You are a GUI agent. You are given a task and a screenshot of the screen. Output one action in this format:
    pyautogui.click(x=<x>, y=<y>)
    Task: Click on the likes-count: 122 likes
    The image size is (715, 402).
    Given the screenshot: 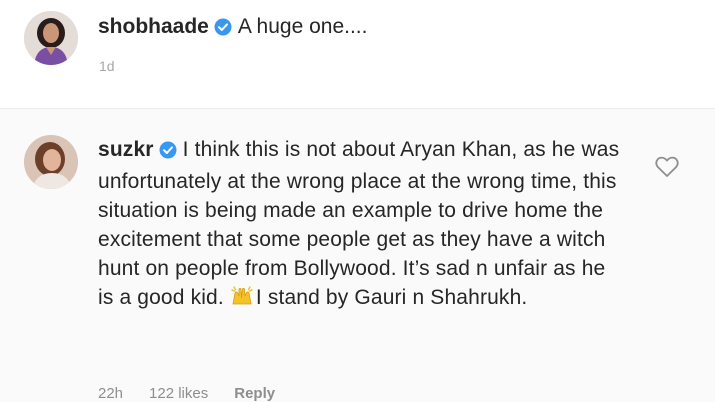 What is the action you would take?
    pyautogui.click(x=178, y=393)
    